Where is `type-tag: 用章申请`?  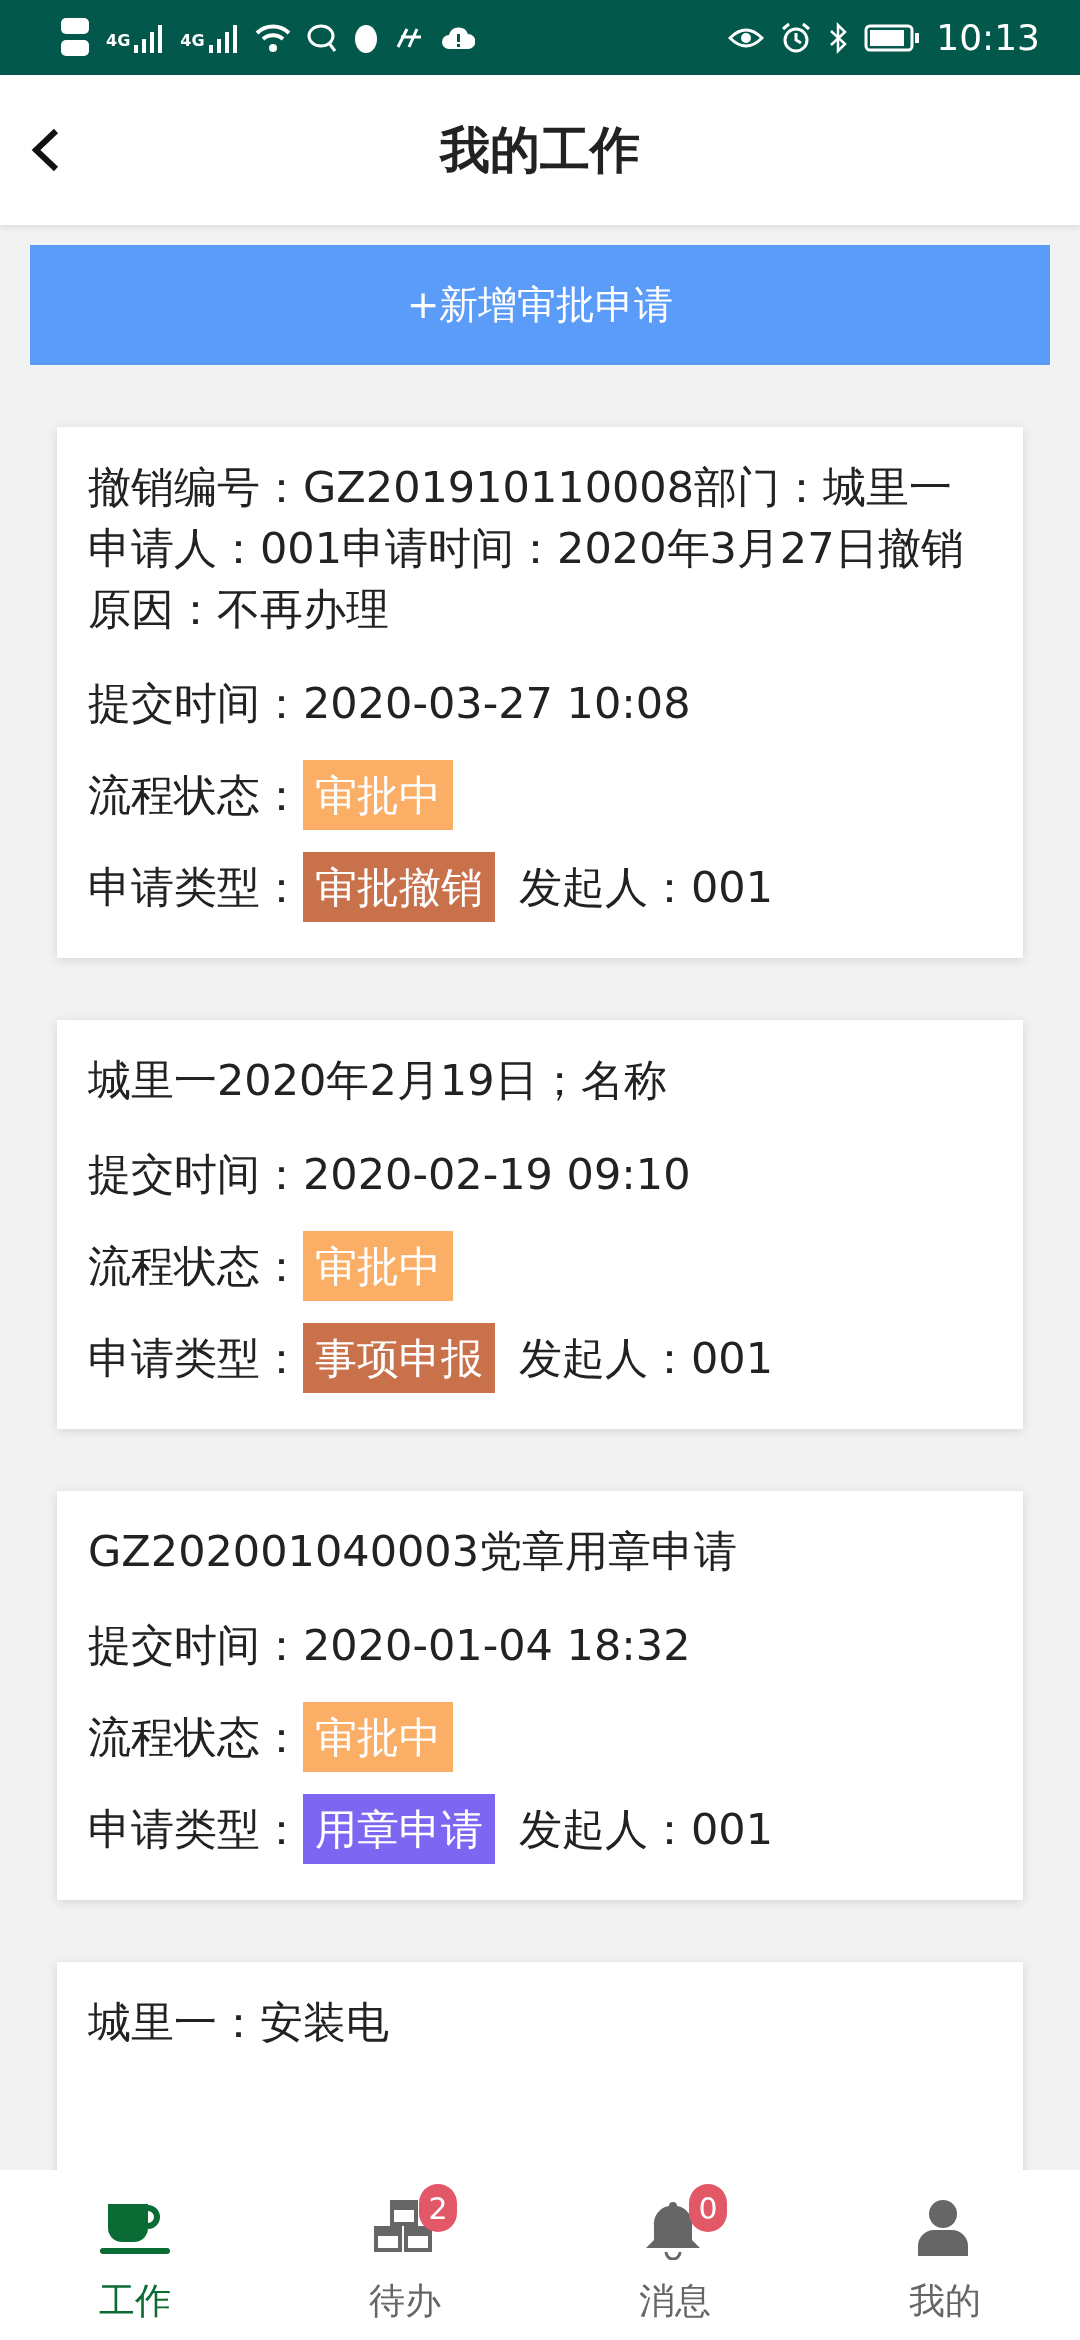 type-tag: 用章申请 is located at coordinates (399, 1829).